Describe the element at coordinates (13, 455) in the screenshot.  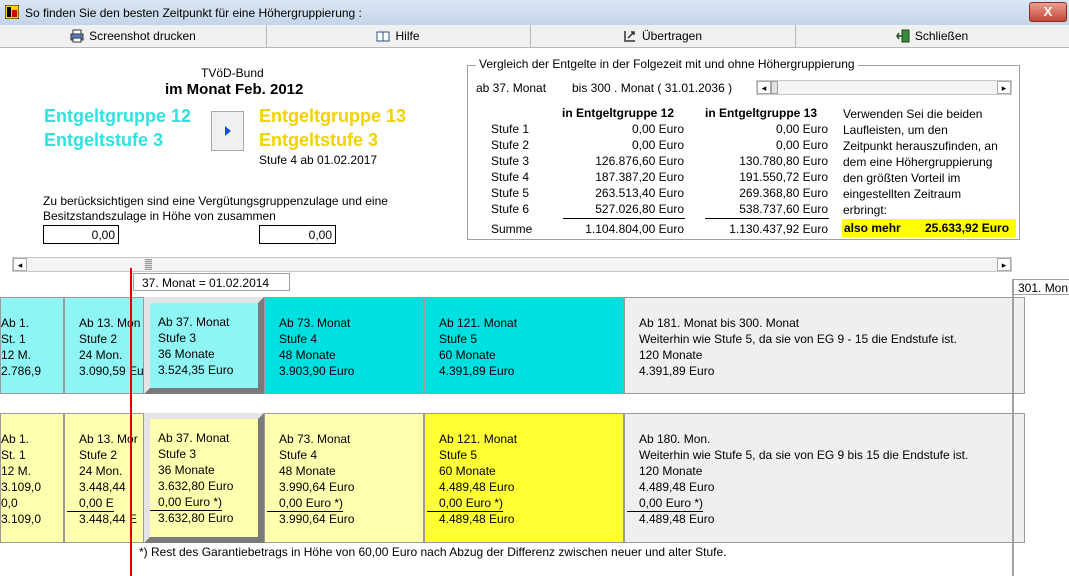
I see `cell-text: St. 1` at that location.